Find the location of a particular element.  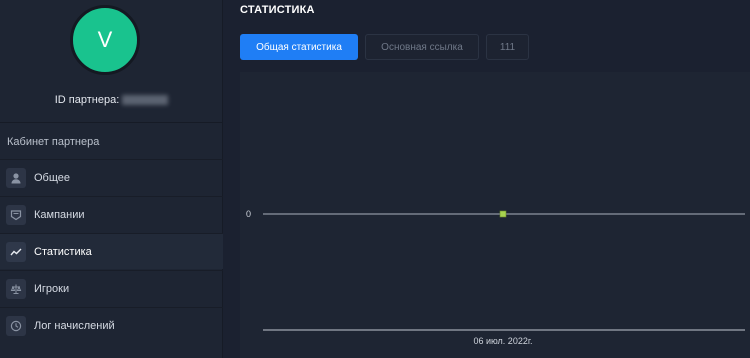

section-title: Кабинет партнера is located at coordinates (53, 142).